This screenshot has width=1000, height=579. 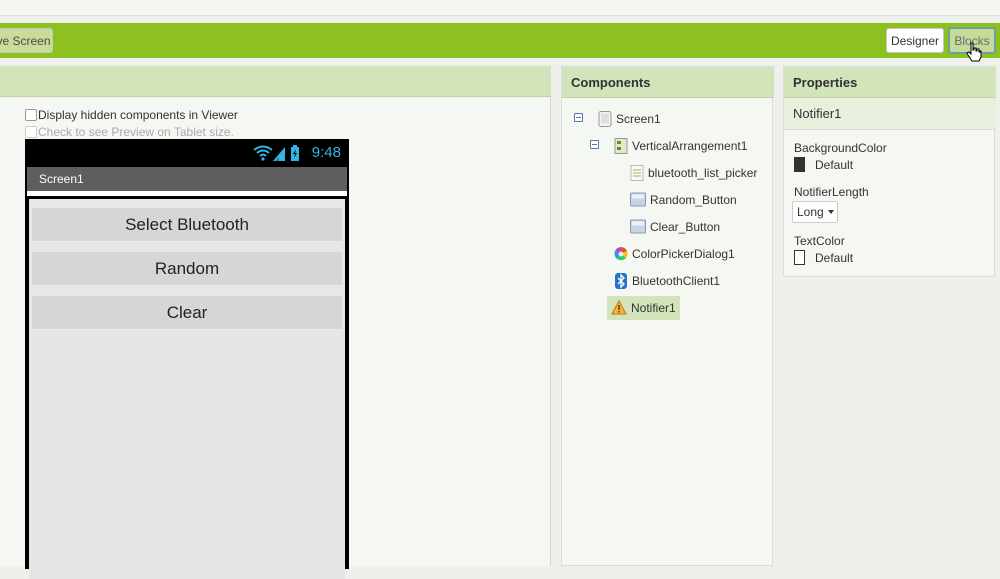 I want to click on tree-item-screen1: Screen1, so click(x=629, y=119).